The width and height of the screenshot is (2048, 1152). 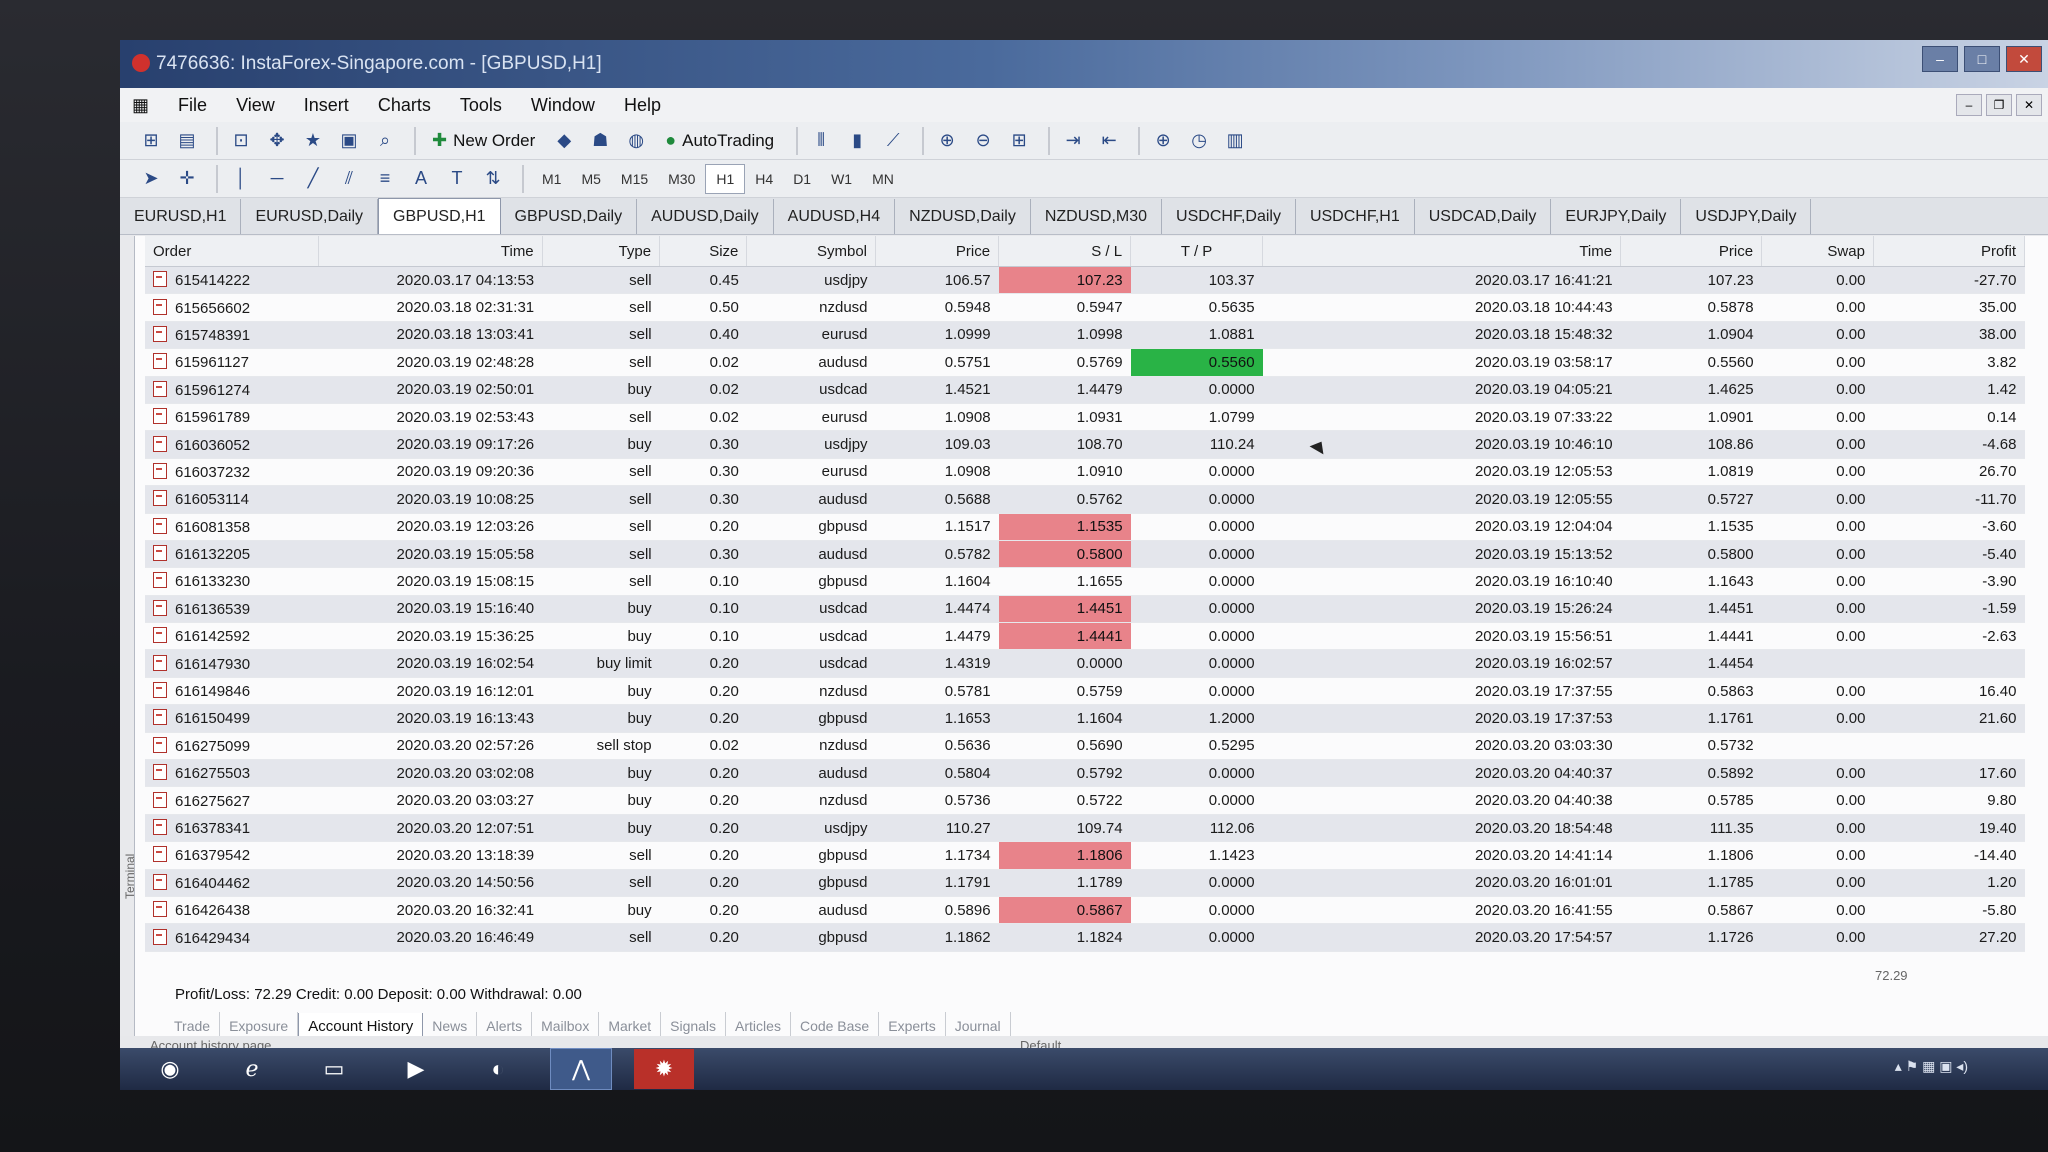 What do you see at coordinates (457, 179) in the screenshot?
I see `text-label-icon: T` at bounding box center [457, 179].